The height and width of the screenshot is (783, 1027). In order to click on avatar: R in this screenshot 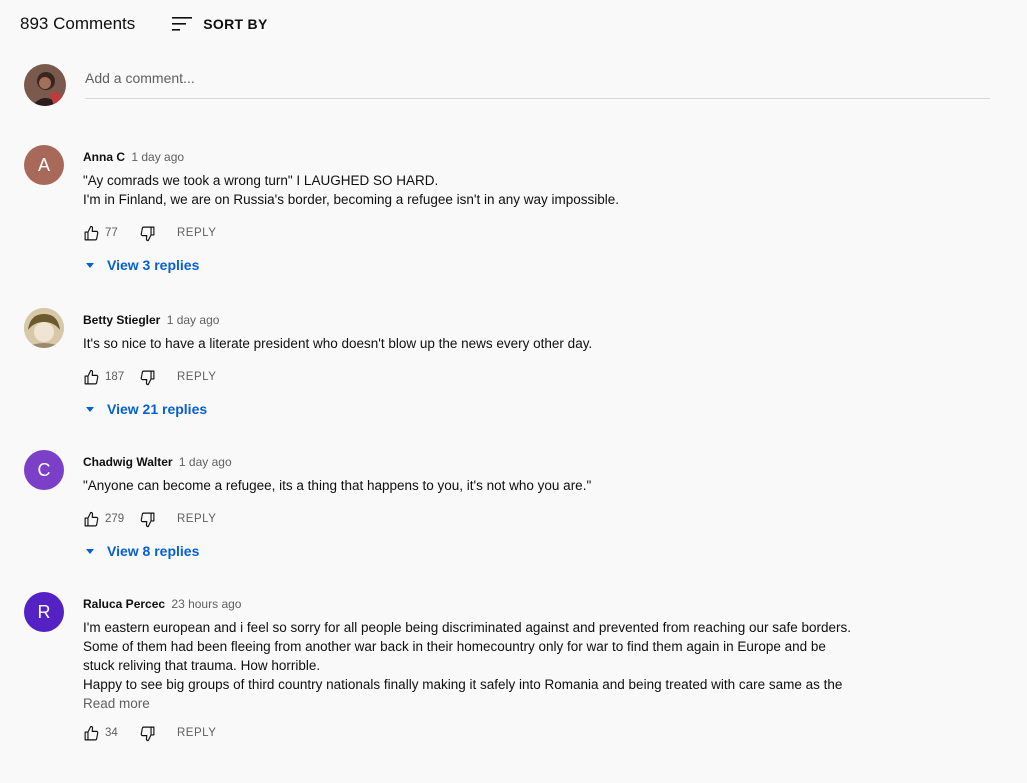, I will do `click(44, 612)`.